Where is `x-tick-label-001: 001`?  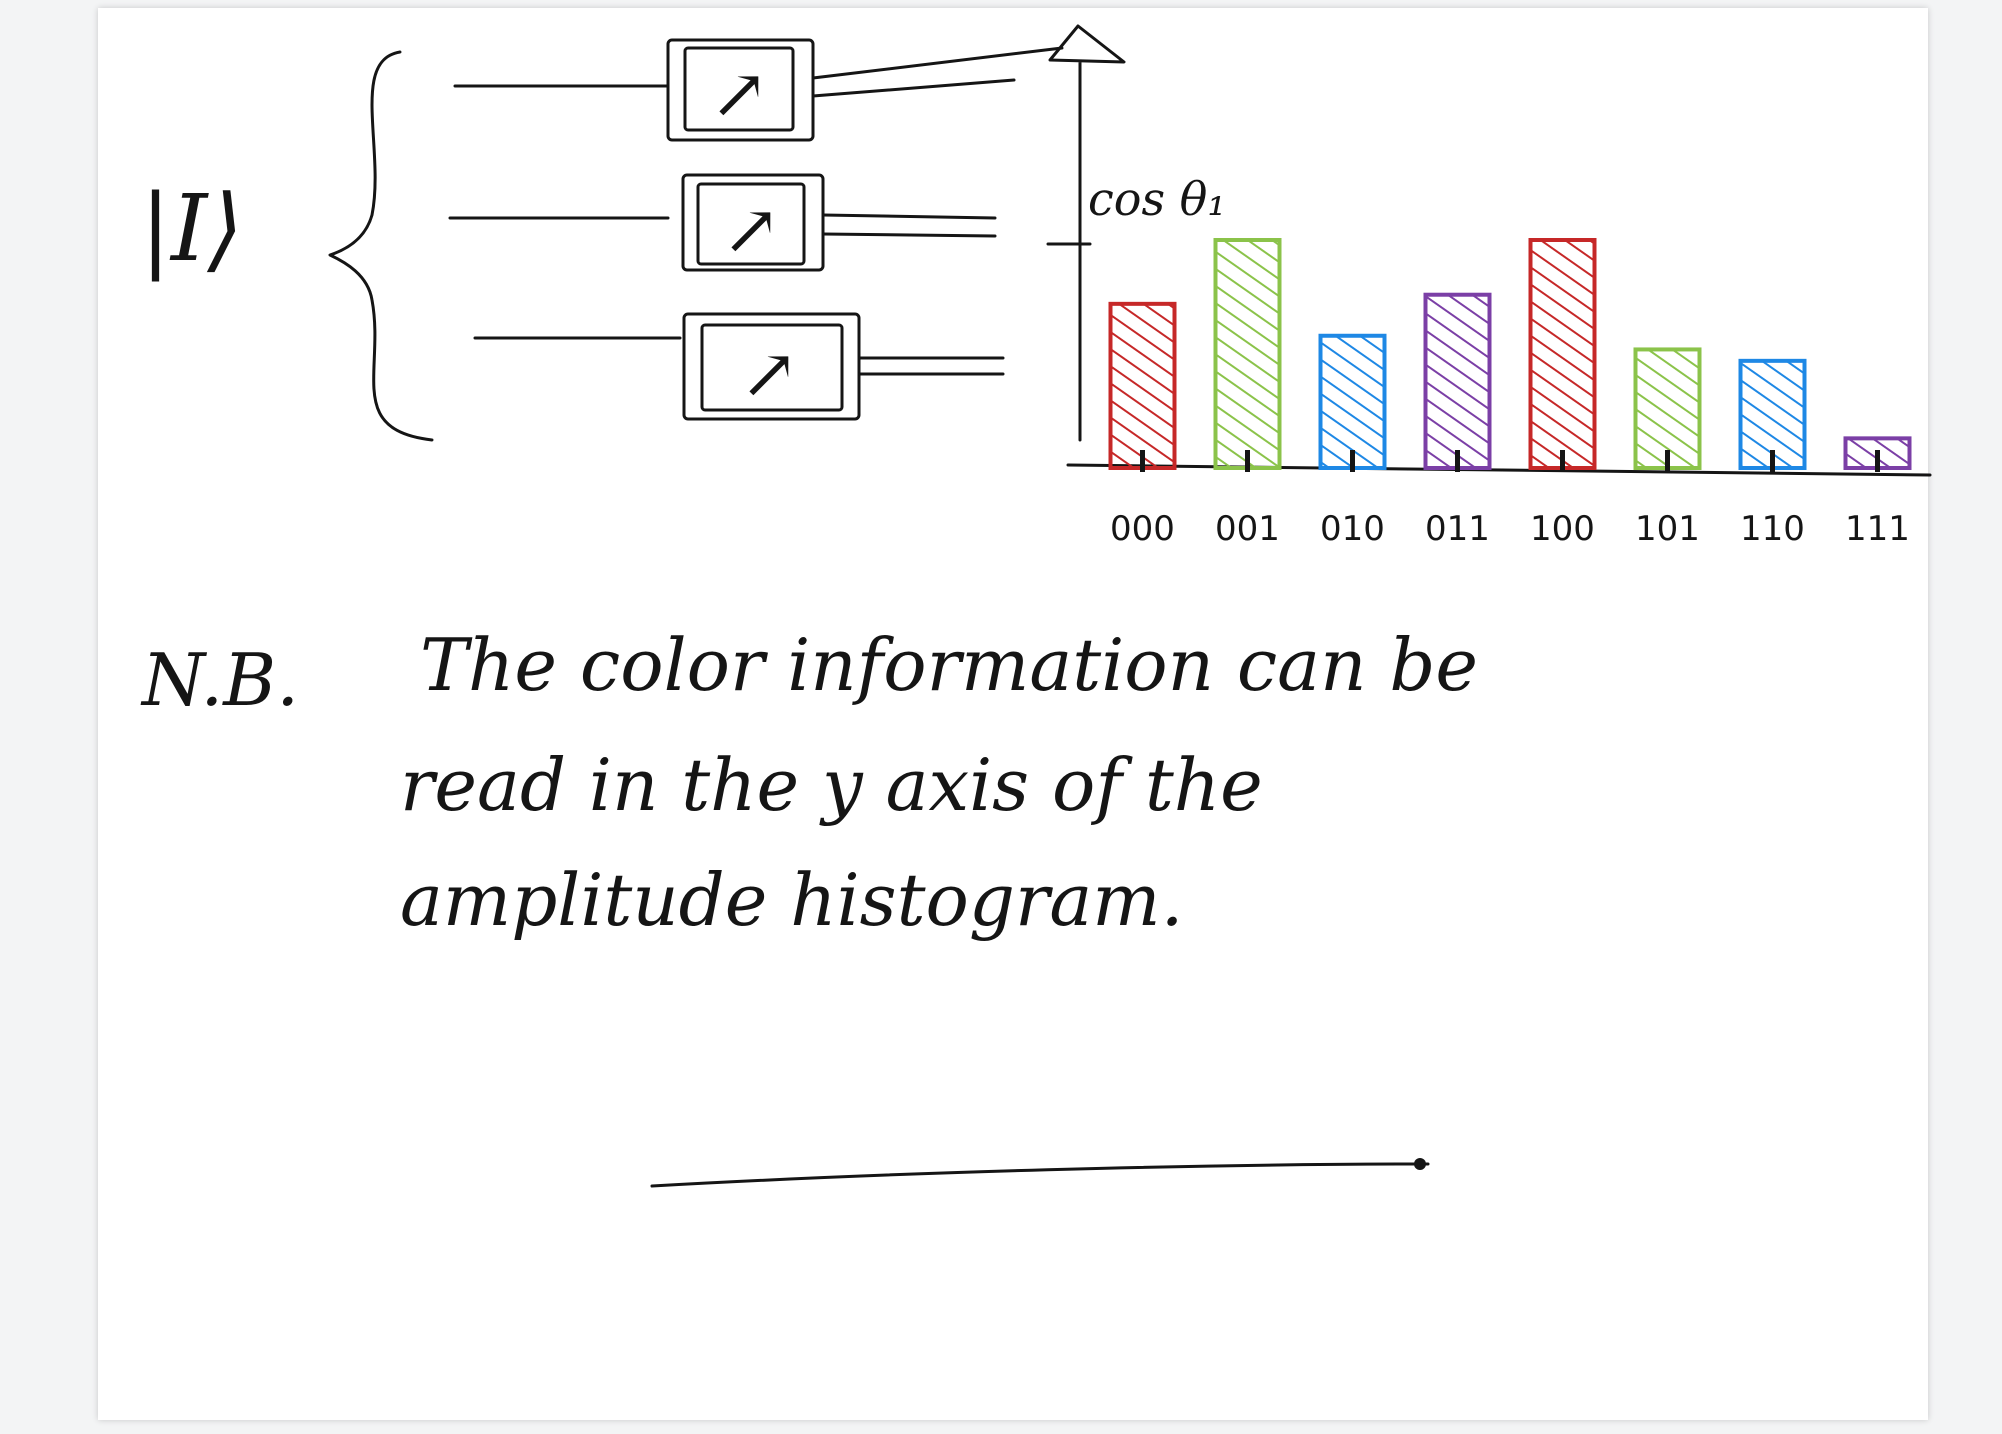
x-tick-label-001: 001 is located at coordinates (1247, 529).